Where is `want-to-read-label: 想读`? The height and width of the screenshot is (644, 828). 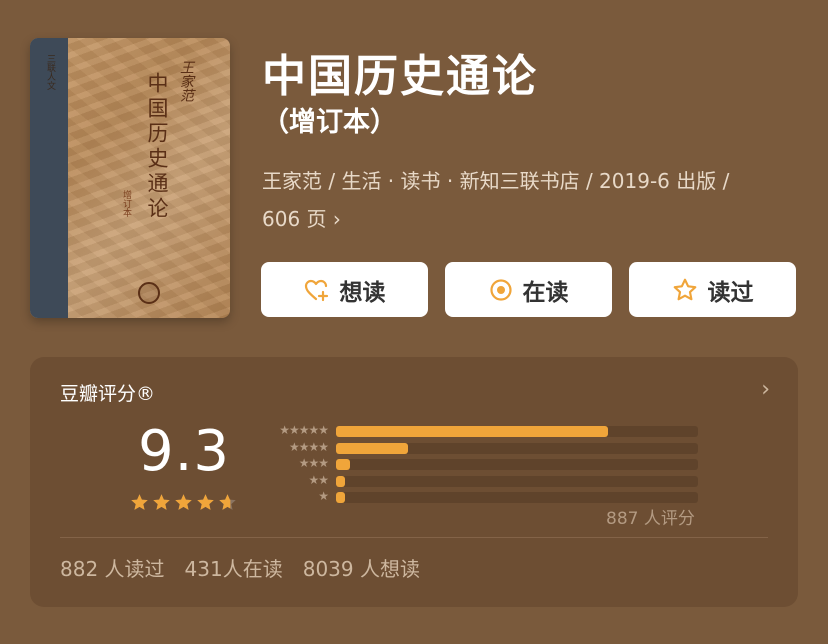
want-to-read-label: 想读 is located at coordinates (362, 292).